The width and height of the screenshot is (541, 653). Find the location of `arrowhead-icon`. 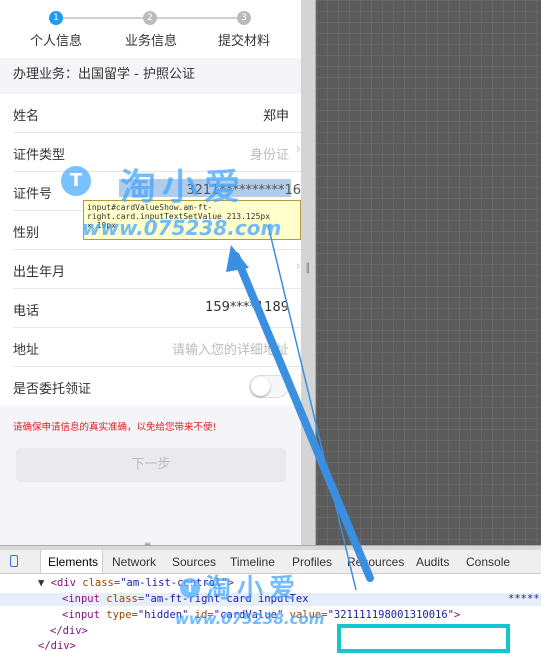

arrowhead-icon is located at coordinates (237, 258).